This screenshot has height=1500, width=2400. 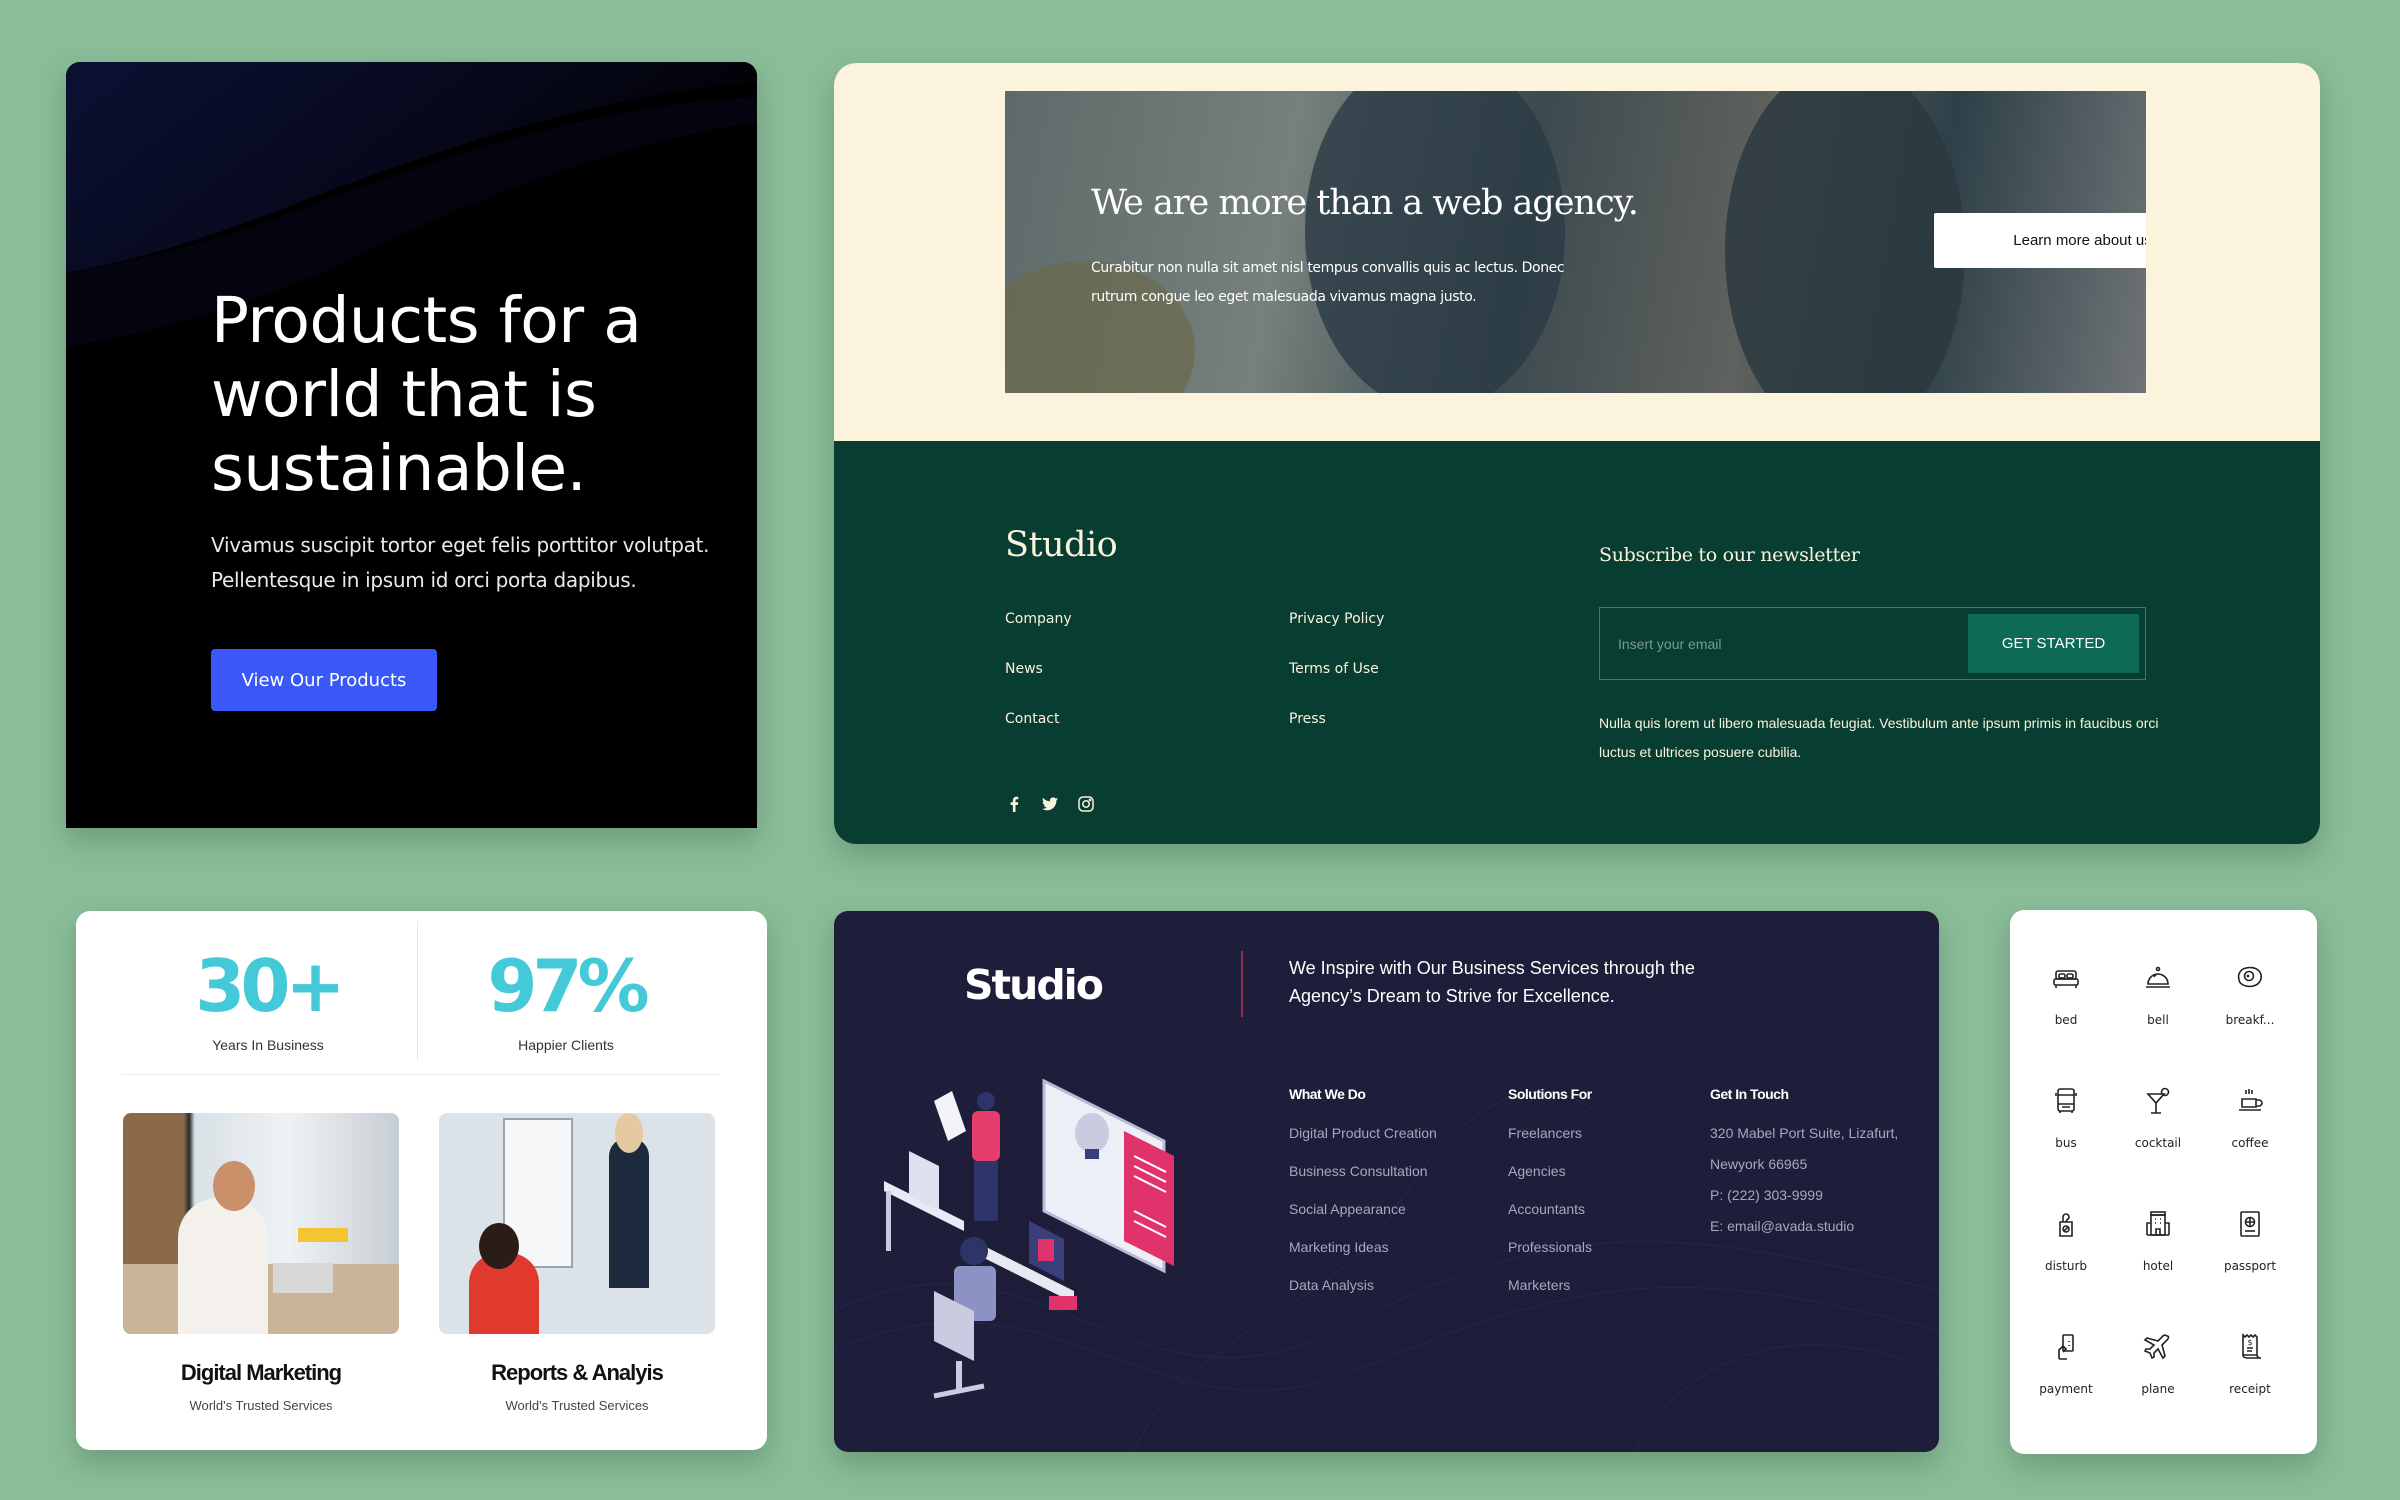 I want to click on stat-value: 97%, so click(x=568, y=986).